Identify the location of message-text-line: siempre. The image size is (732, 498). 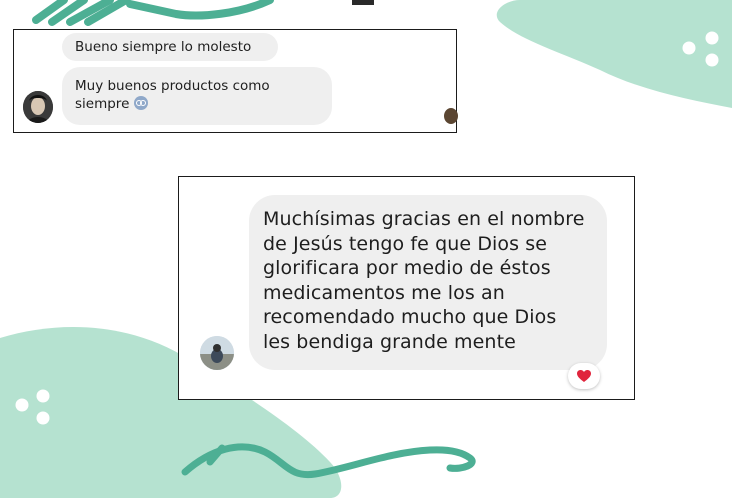
(102, 104).